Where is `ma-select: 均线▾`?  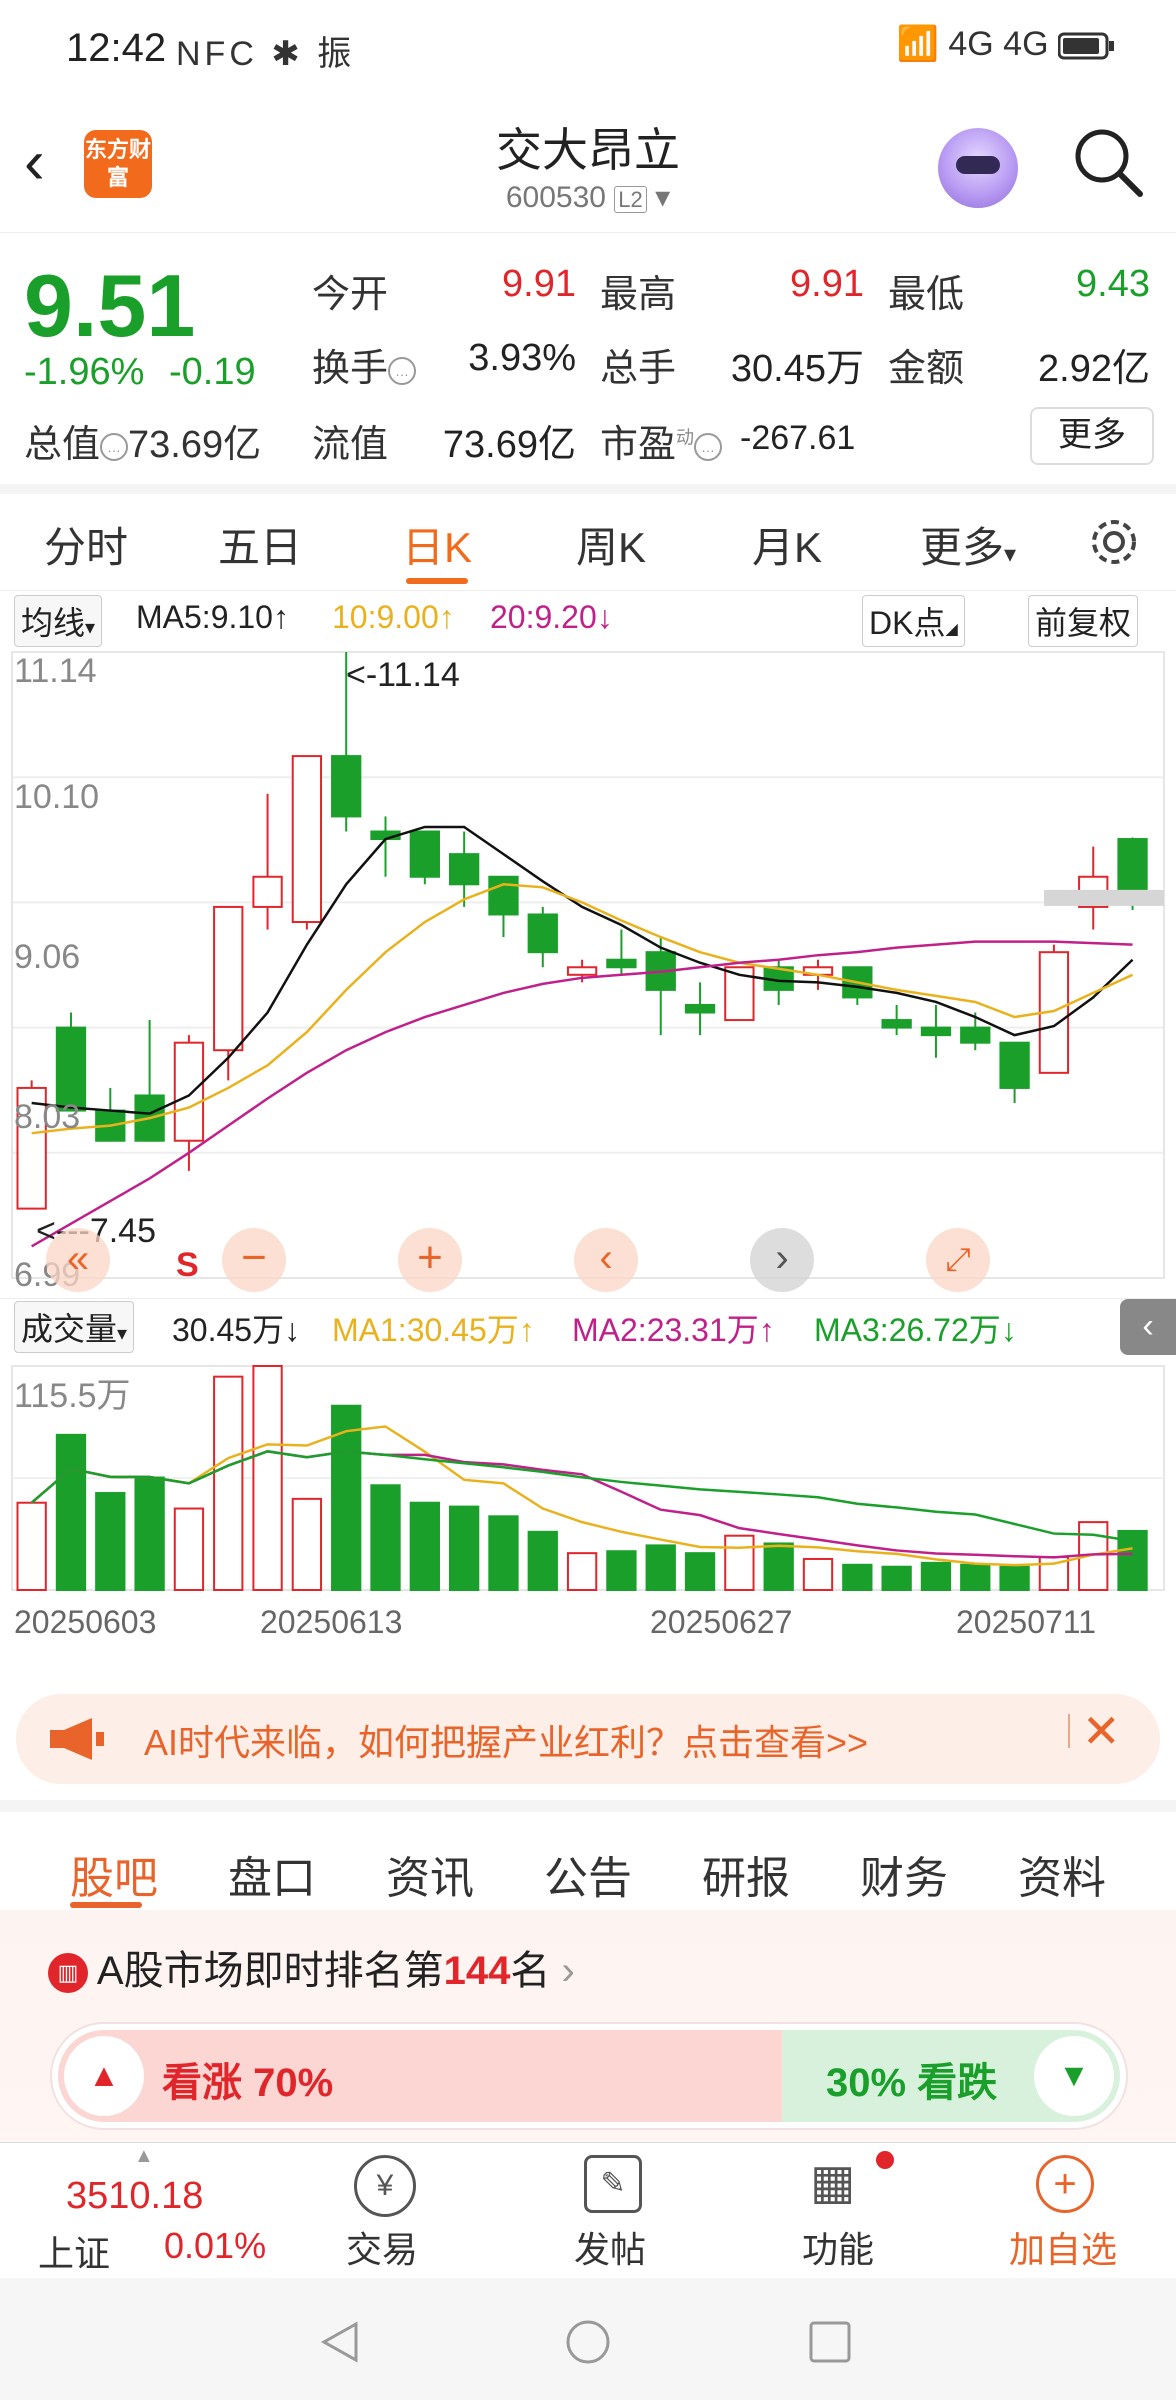 ma-select: 均线▾ is located at coordinates (58, 621).